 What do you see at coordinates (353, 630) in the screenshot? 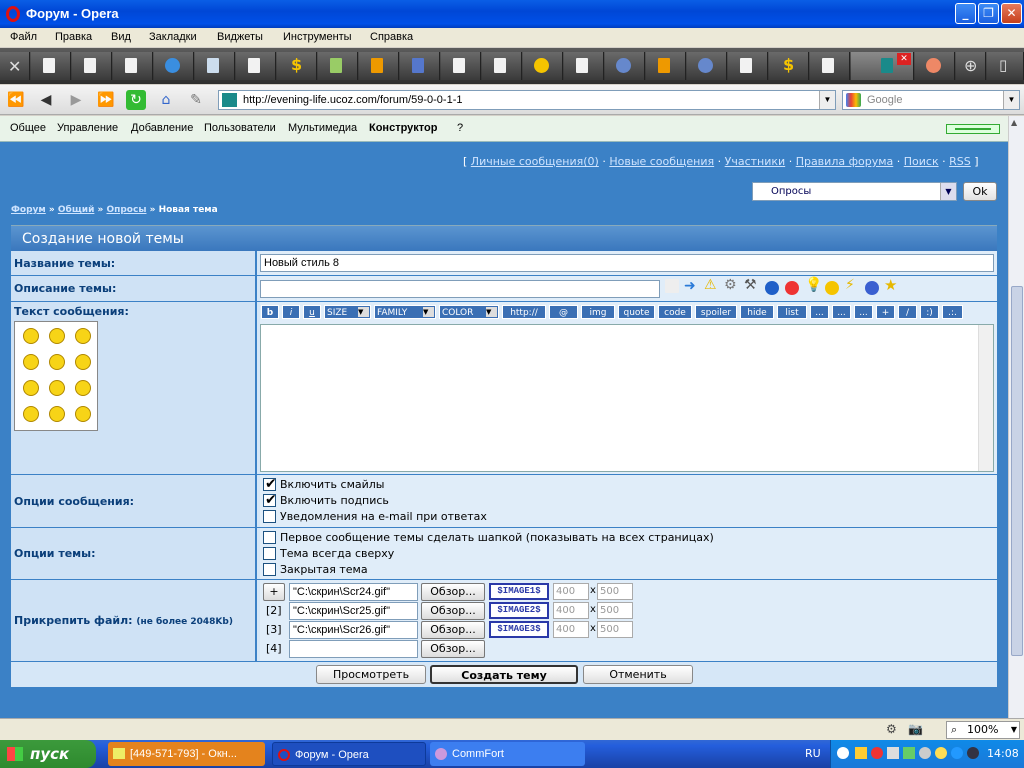
I see `file-input: "C:\скрин\Scr26.gif"` at bounding box center [353, 630].